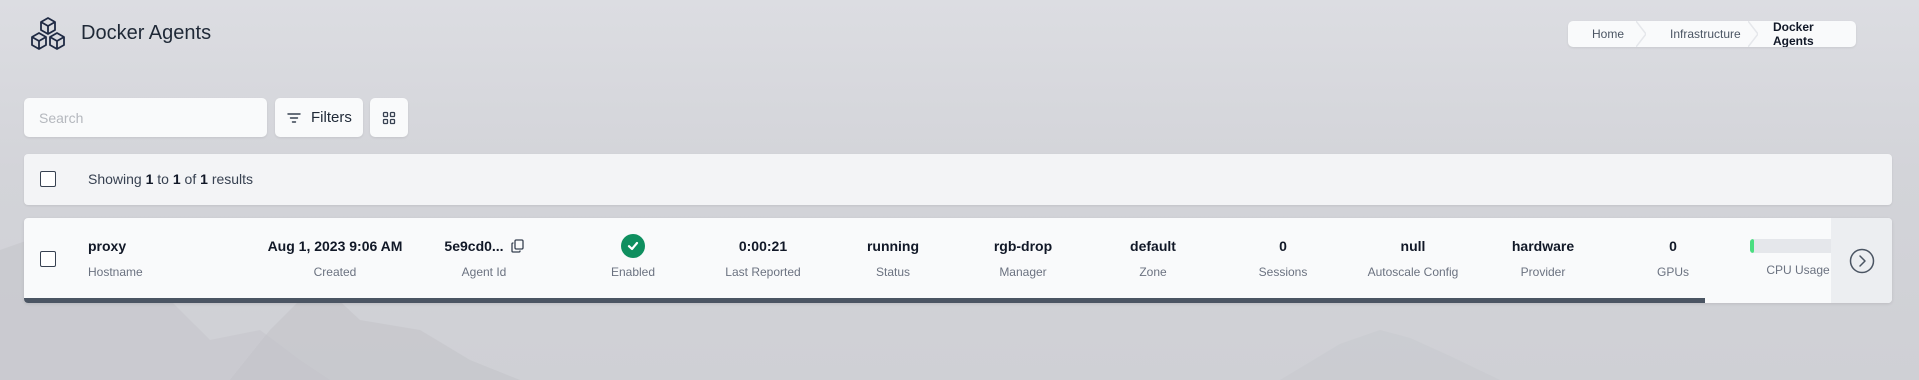 The height and width of the screenshot is (380, 1919). I want to click on sessions-label: Sessions, so click(1283, 272).